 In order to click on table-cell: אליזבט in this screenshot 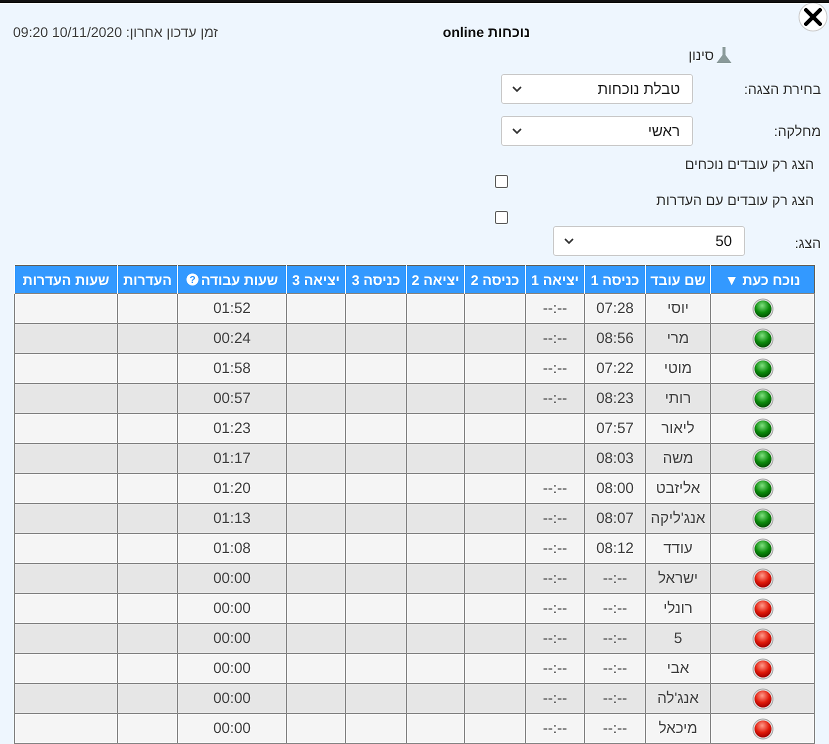, I will do `click(678, 489)`.